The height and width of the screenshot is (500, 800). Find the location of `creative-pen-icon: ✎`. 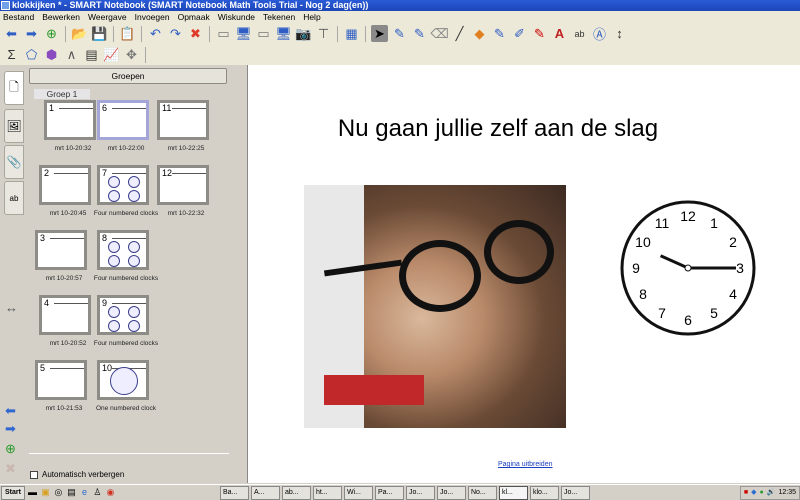

creative-pen-icon: ✎ is located at coordinates (419, 33).